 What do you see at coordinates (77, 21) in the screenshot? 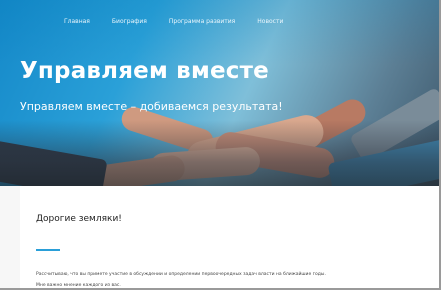
I see `nav-item-home: Главная` at bounding box center [77, 21].